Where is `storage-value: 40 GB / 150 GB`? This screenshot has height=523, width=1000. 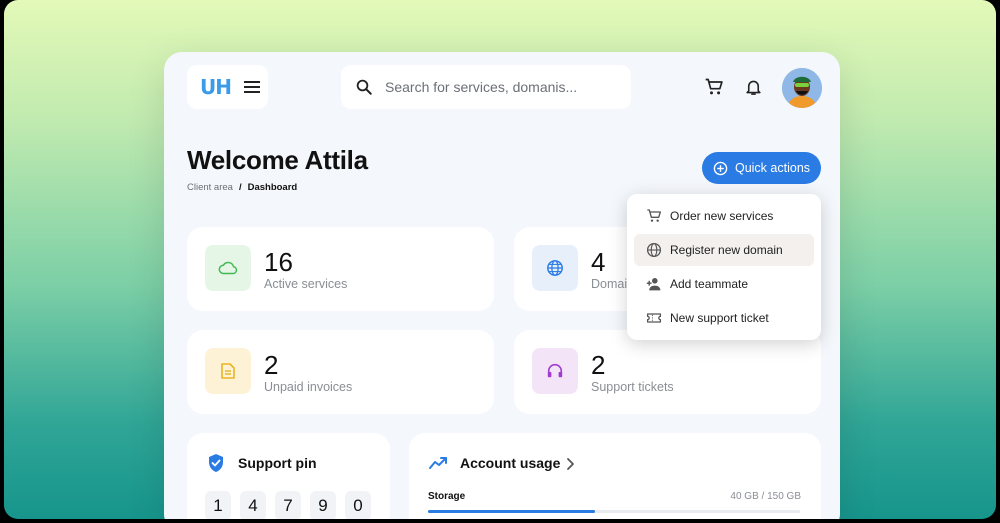
storage-value: 40 GB / 150 GB is located at coordinates (765, 496).